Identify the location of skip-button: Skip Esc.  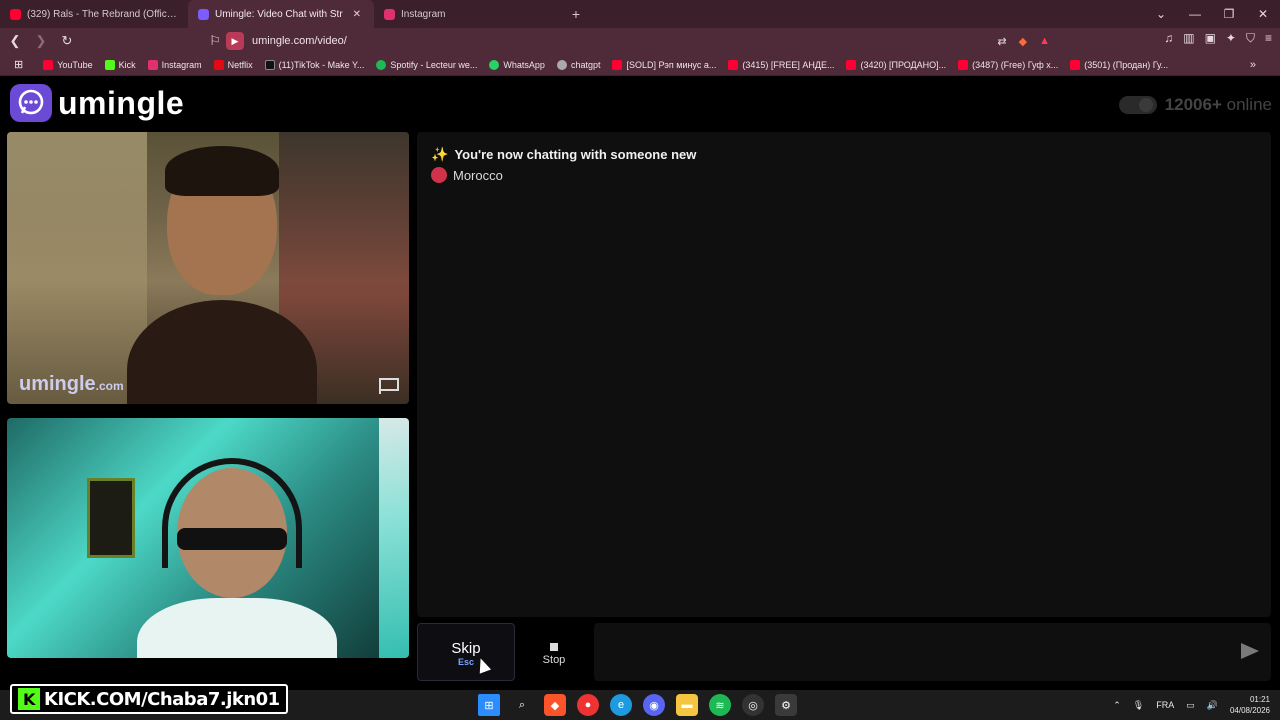
(466, 652).